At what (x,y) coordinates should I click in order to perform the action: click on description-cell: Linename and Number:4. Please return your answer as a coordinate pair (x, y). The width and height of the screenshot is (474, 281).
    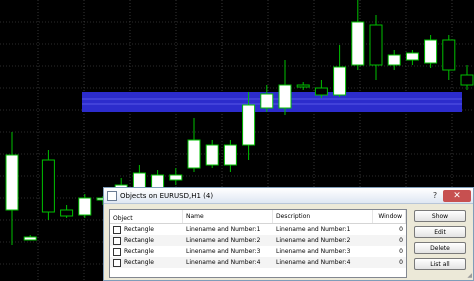
    Looking at the image, I should click on (313, 262).